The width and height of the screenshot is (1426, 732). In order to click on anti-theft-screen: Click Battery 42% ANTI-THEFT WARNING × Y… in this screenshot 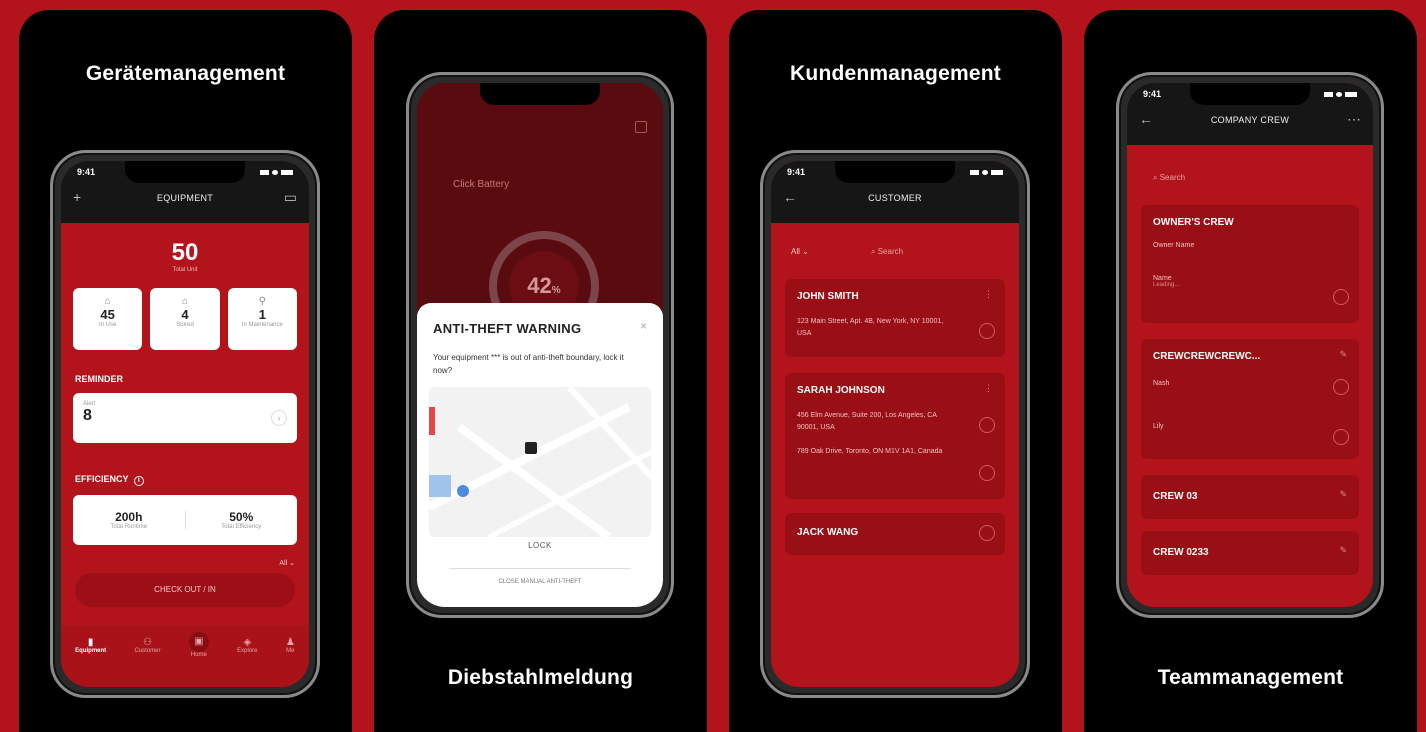, I will do `click(540, 345)`.